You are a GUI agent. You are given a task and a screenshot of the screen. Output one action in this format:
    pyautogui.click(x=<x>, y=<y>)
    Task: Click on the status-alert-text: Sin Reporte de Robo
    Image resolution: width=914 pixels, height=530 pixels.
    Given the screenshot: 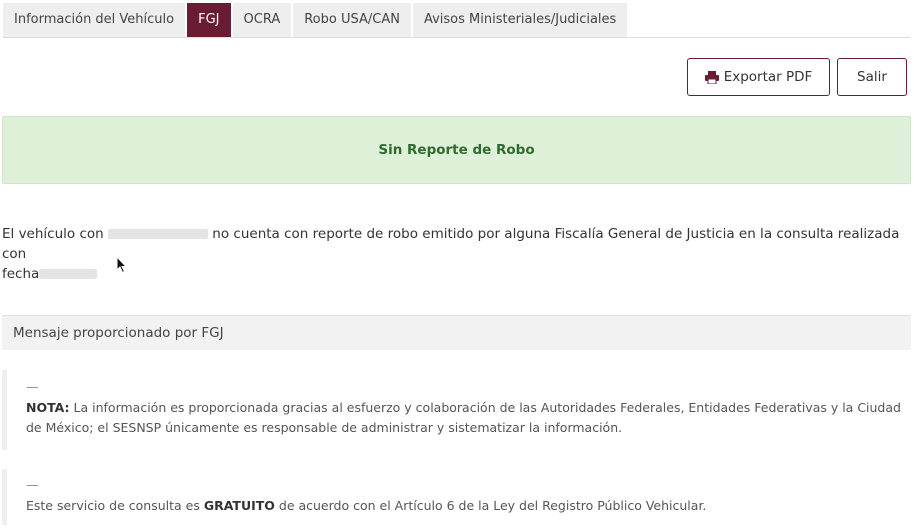 What is the action you would take?
    pyautogui.click(x=456, y=150)
    